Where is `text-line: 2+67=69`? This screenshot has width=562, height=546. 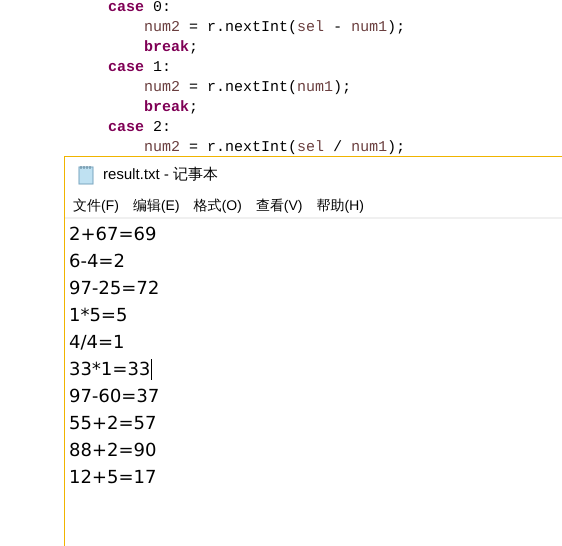 text-line: 2+67=69 is located at coordinates (112, 235).